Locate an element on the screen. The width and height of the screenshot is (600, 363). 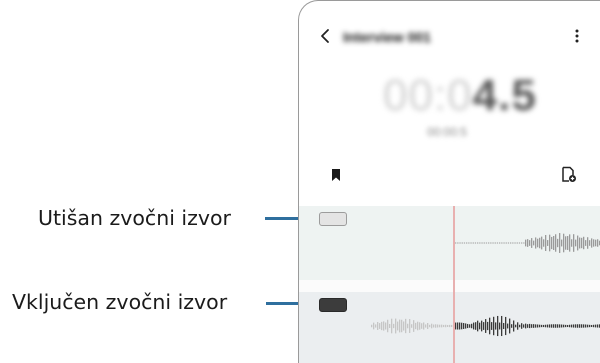
chevron-left-icon is located at coordinates (325, 36).